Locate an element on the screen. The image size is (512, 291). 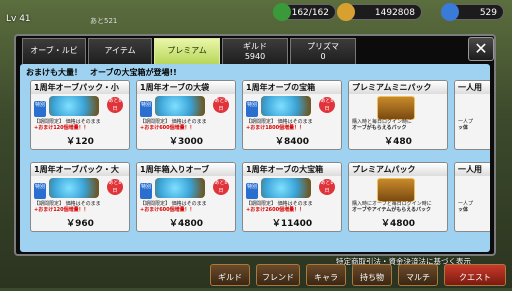
nav-label: クエスト is located at coordinates (475, 277).